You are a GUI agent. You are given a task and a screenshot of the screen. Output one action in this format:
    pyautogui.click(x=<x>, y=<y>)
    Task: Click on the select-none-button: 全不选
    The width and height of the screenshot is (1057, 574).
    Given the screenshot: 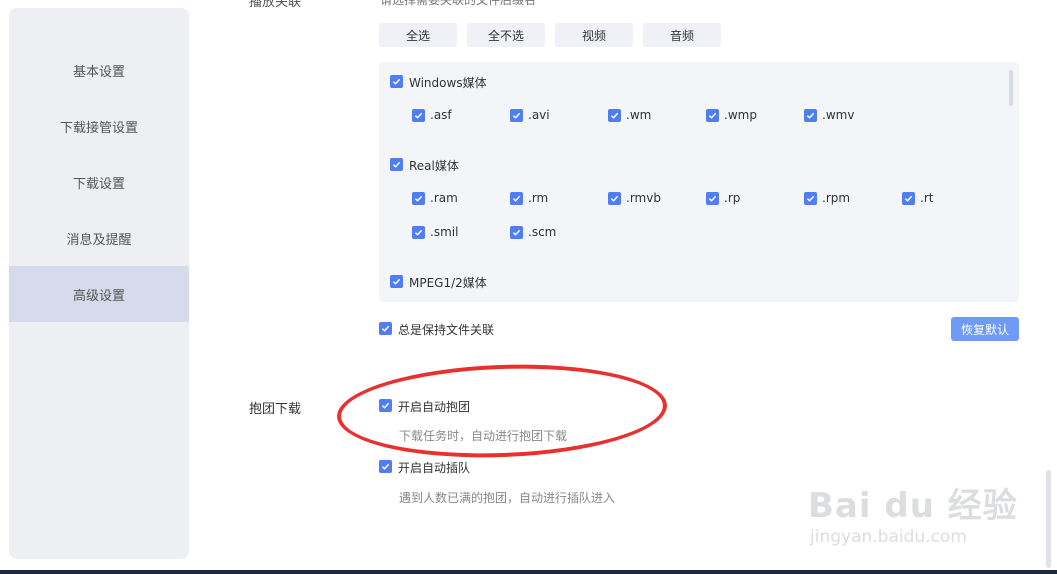 What is the action you would take?
    pyautogui.click(x=506, y=35)
    